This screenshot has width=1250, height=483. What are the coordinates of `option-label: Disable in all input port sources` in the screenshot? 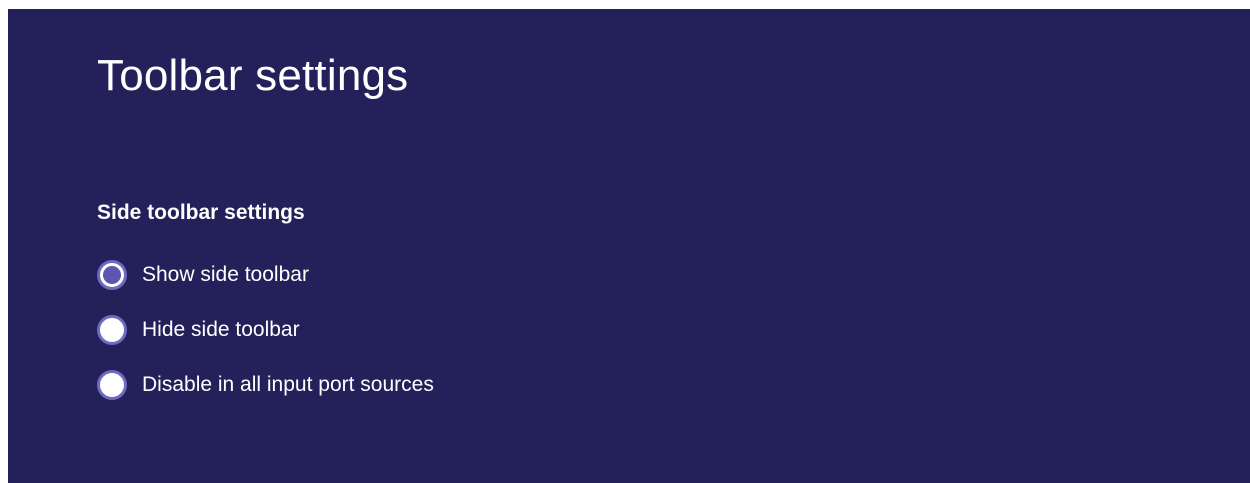 It's located at (288, 384).